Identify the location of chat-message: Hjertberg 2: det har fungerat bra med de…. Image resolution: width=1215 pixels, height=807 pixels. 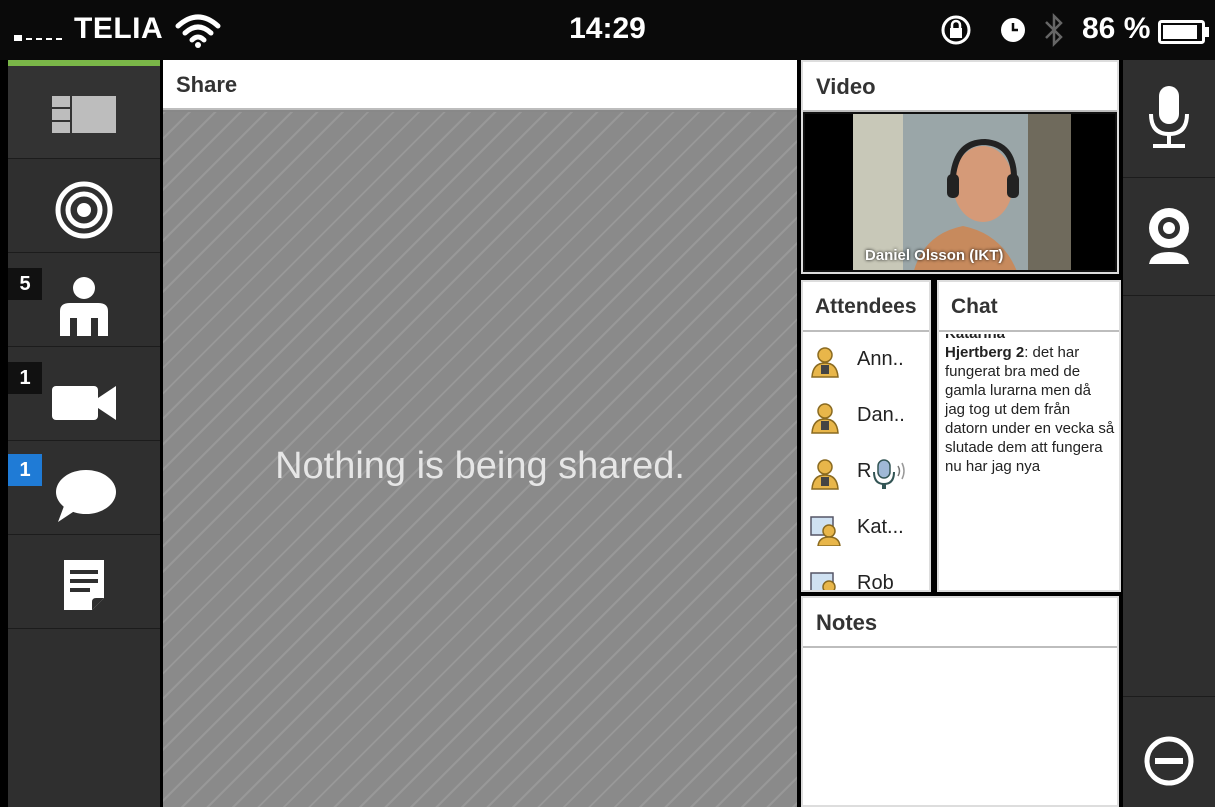
(1030, 409).